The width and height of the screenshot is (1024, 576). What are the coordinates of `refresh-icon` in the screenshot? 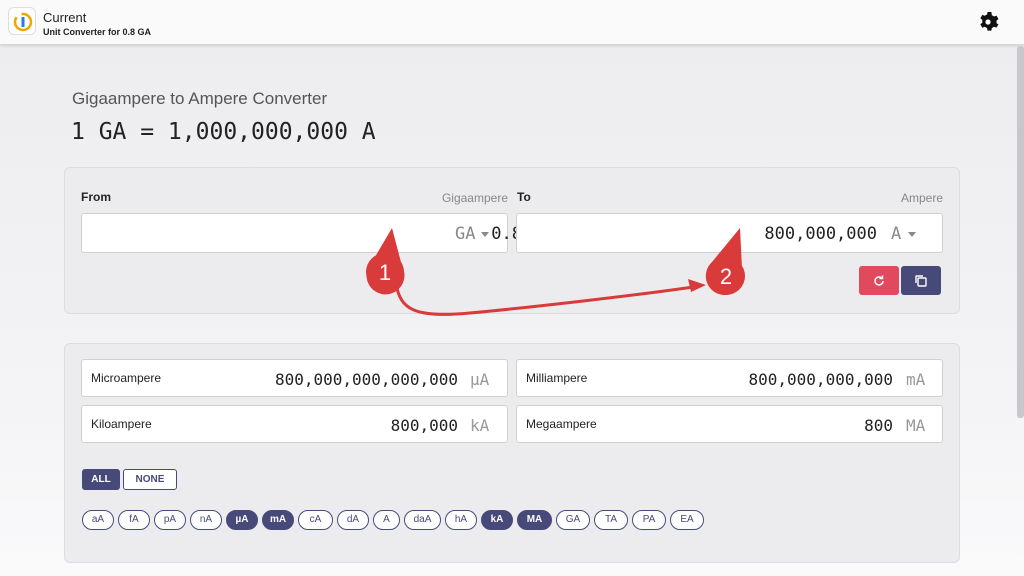 It's located at (879, 280).